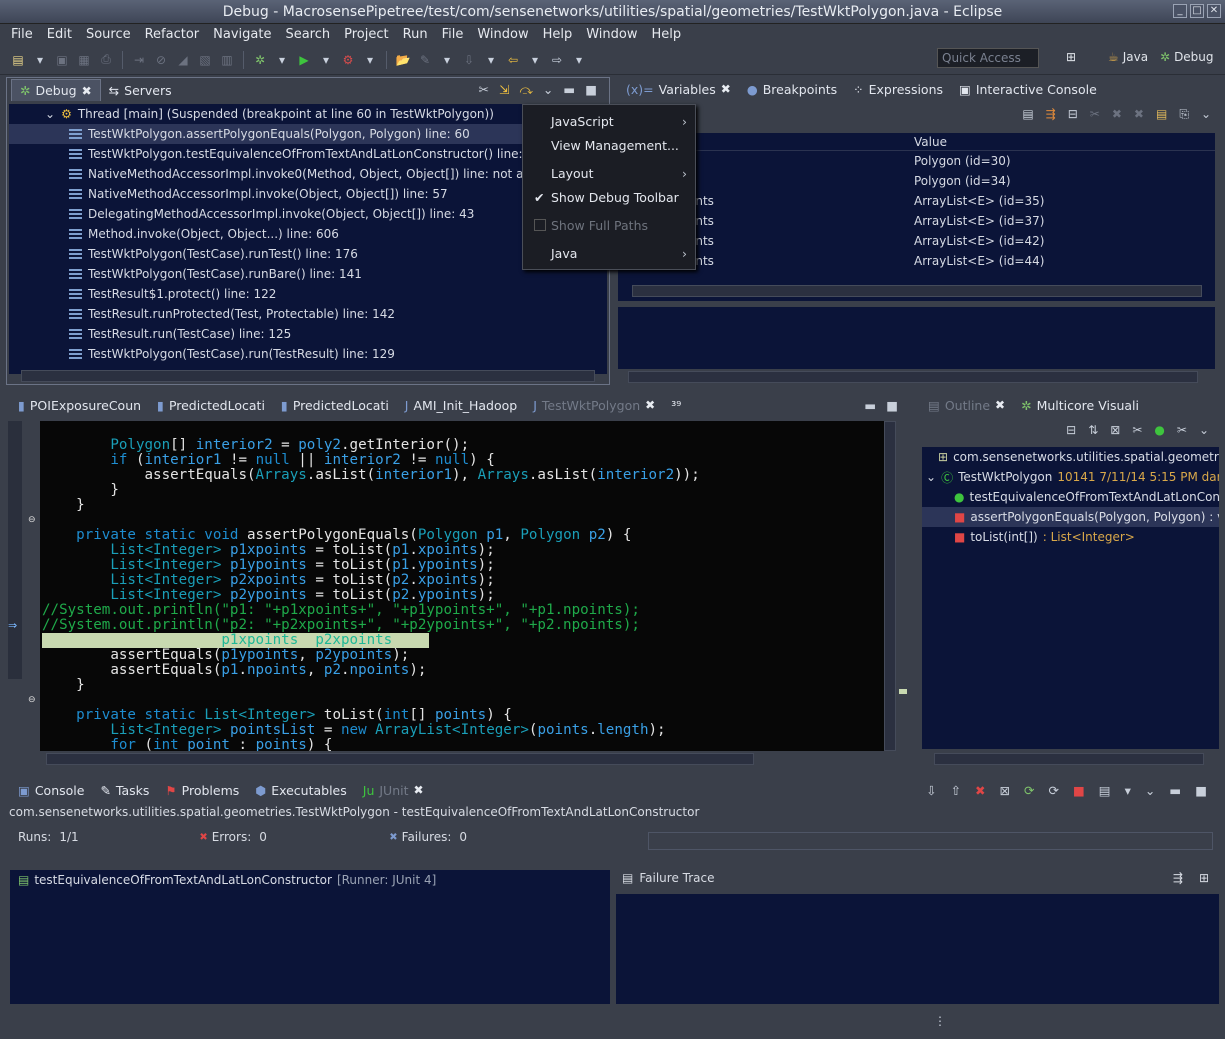 This screenshot has width=1225, height=1039. I want to click on tab-predicted-1: ▮ PredictedLocati, so click(211, 405).